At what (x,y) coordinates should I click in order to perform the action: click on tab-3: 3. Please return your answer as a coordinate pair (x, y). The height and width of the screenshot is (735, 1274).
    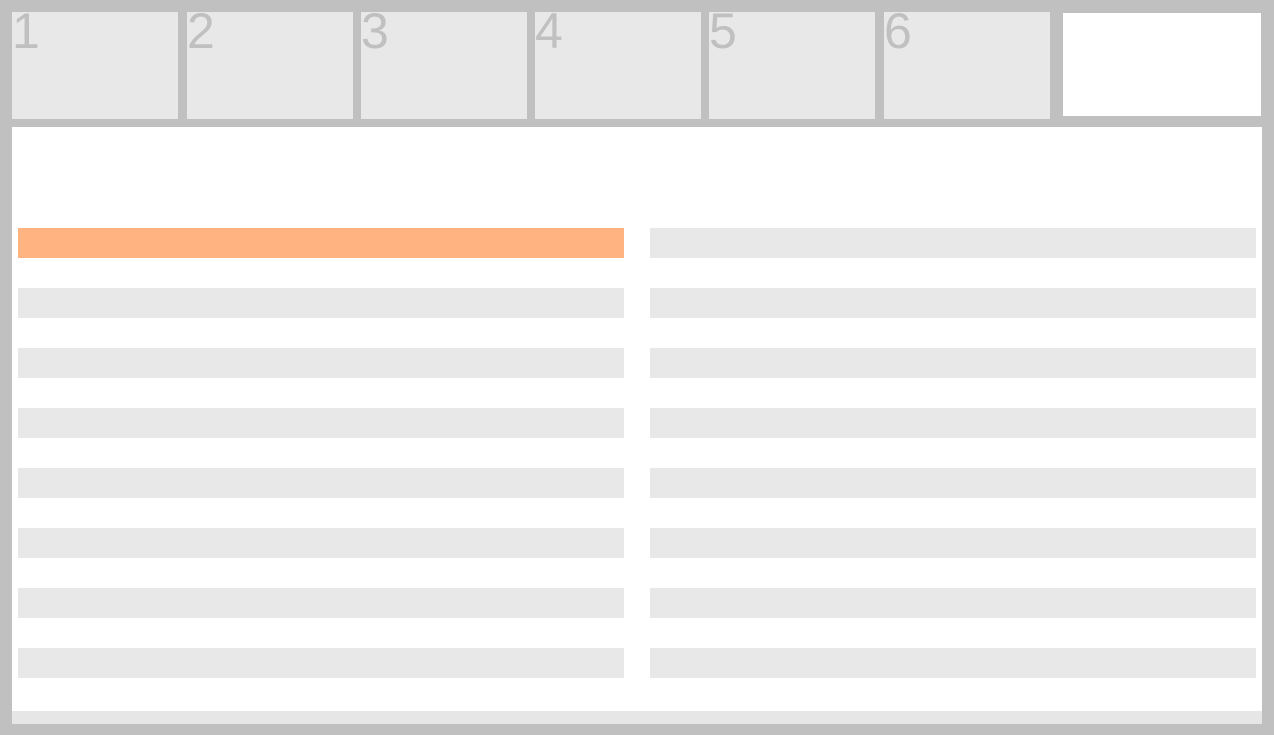
    Looking at the image, I should click on (444, 65).